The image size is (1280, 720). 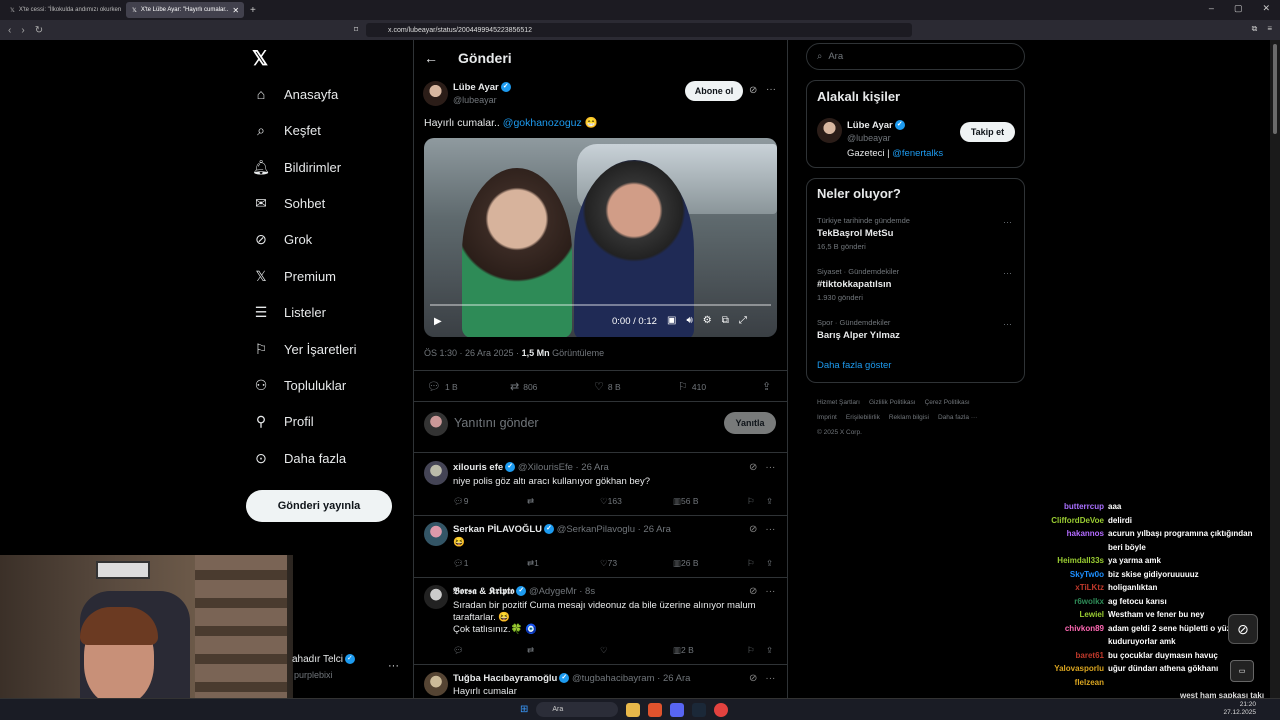 What do you see at coordinates (577, 709) in the screenshot?
I see `taskbar-search: Ara` at bounding box center [577, 709].